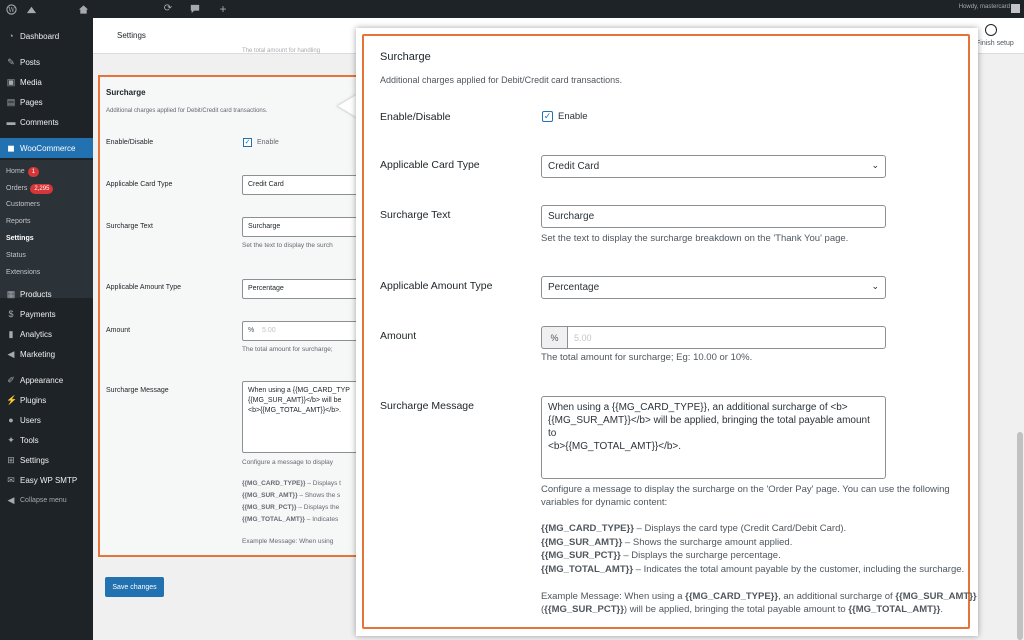 The image size is (1024, 640). I want to click on sidebar-item-settings: ⊞ Settings, so click(46, 460).